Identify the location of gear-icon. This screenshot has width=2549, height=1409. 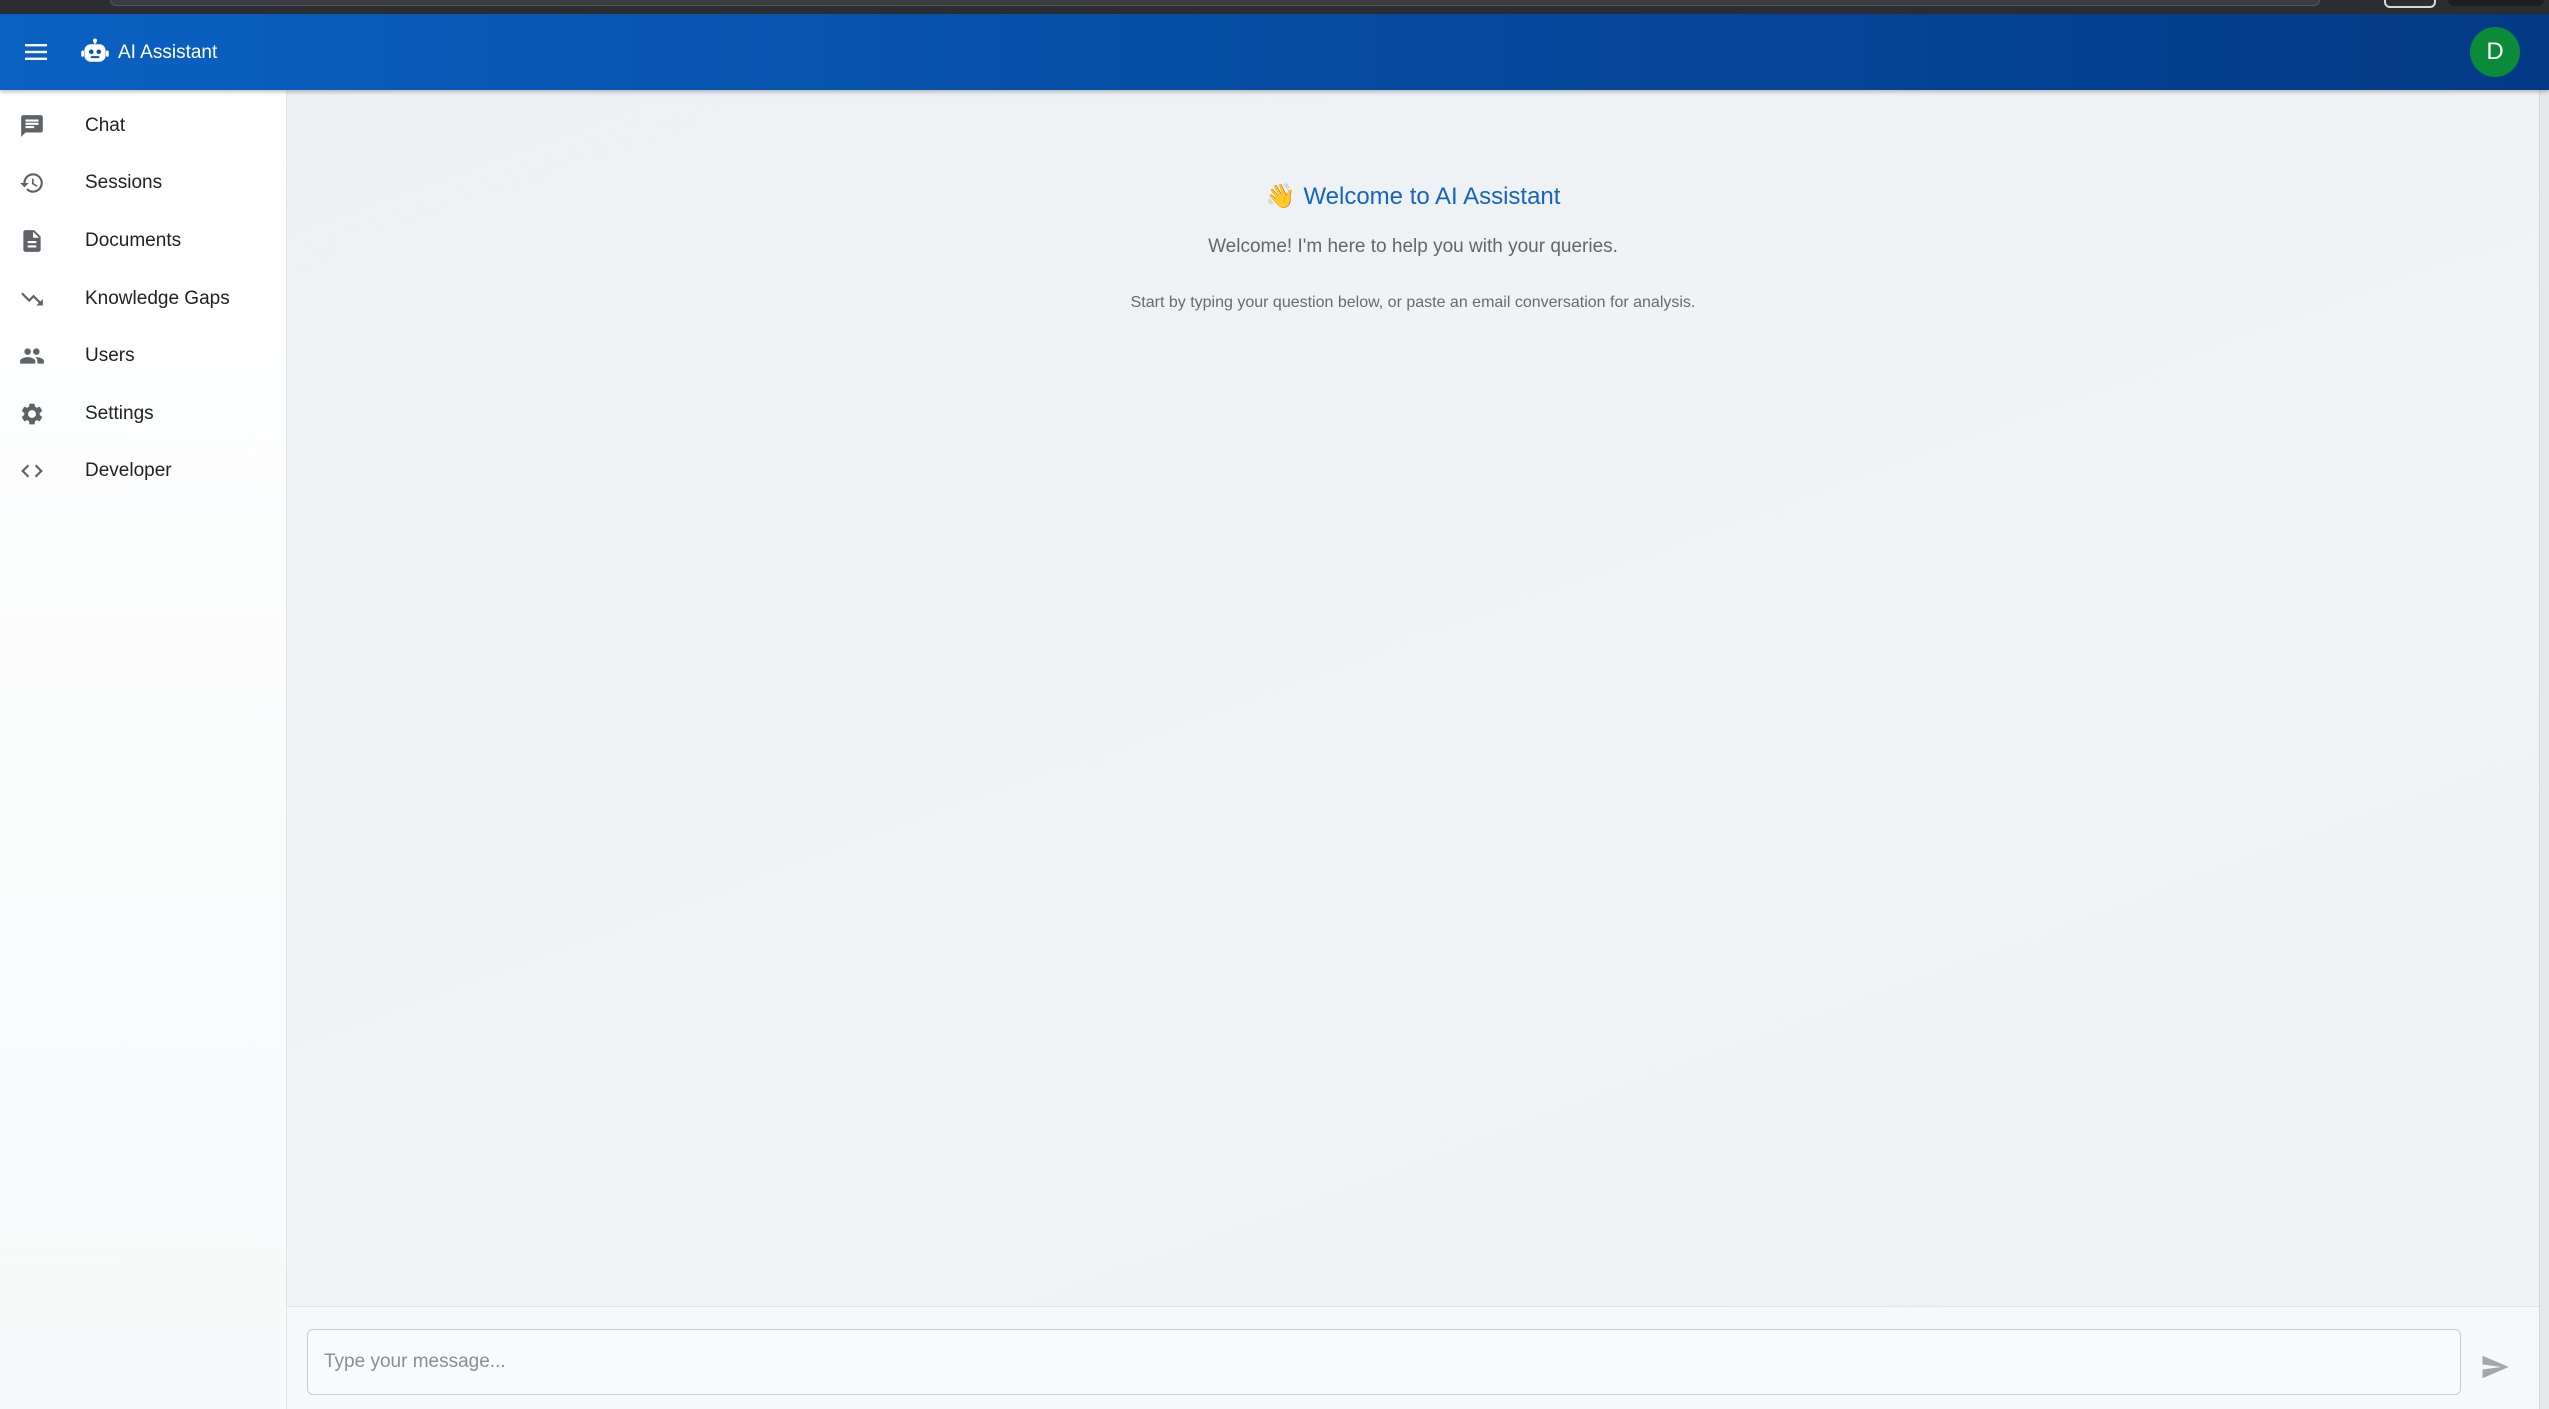
(32, 414).